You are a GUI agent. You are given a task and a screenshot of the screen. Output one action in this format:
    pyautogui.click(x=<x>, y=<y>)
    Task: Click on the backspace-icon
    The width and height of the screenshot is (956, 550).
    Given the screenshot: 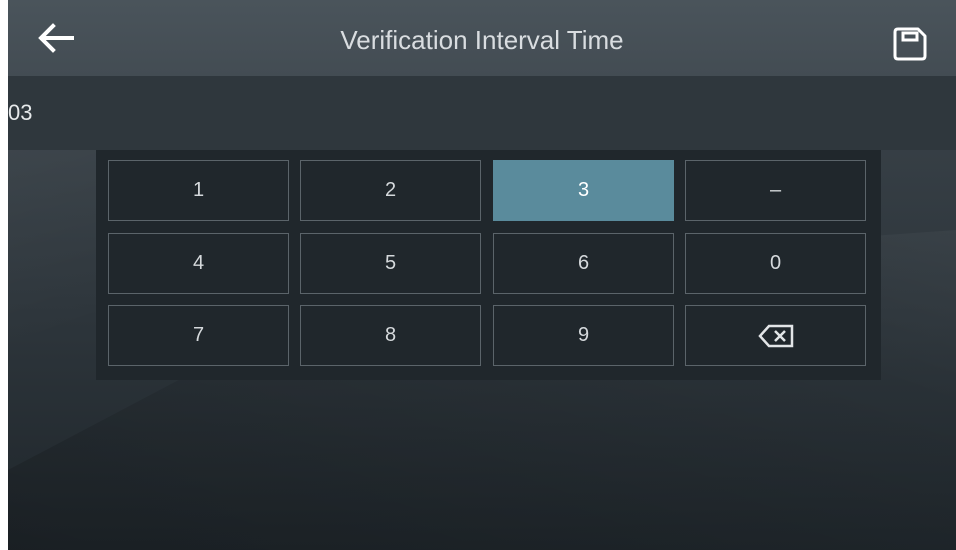 What is the action you would take?
    pyautogui.click(x=775, y=335)
    